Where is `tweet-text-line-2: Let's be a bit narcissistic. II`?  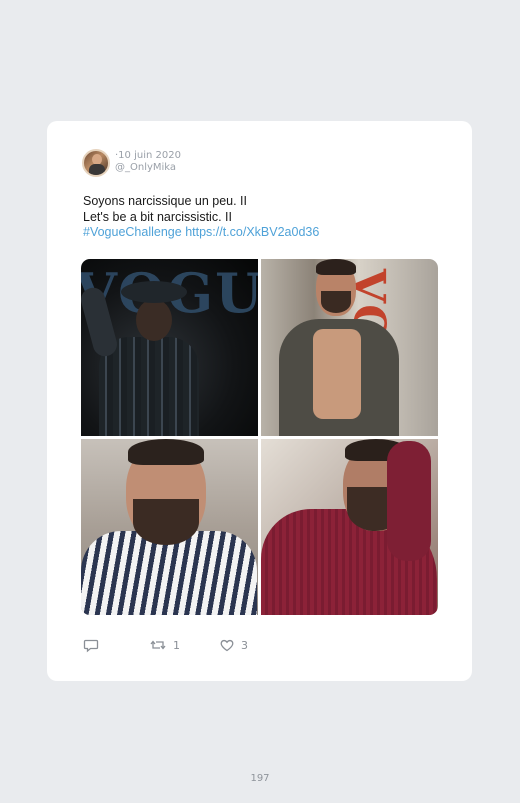 tweet-text-line-2: Let's be a bit narcissistic. II is located at coordinates (157, 216).